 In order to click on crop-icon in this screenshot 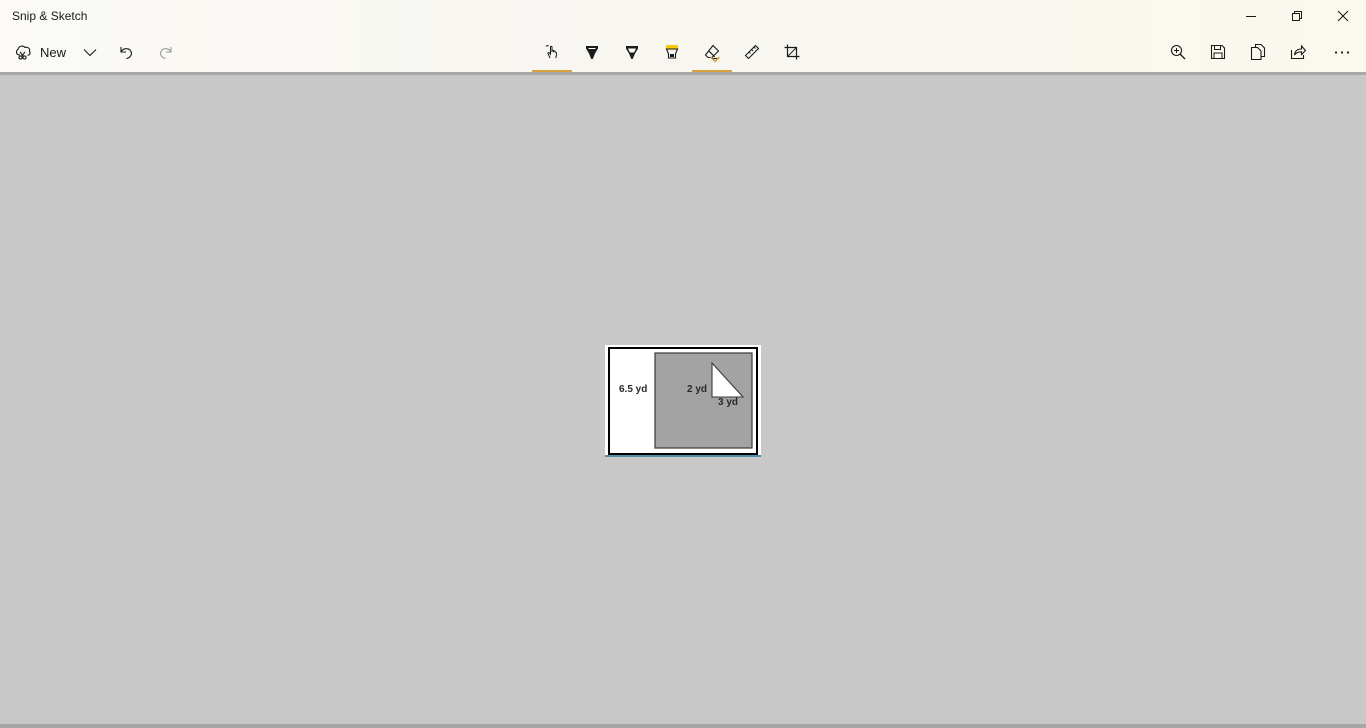, I will do `click(792, 52)`.